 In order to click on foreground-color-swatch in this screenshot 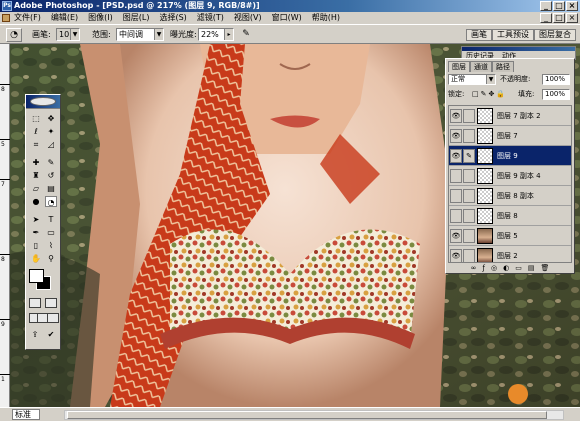, I will do `click(36, 276)`.